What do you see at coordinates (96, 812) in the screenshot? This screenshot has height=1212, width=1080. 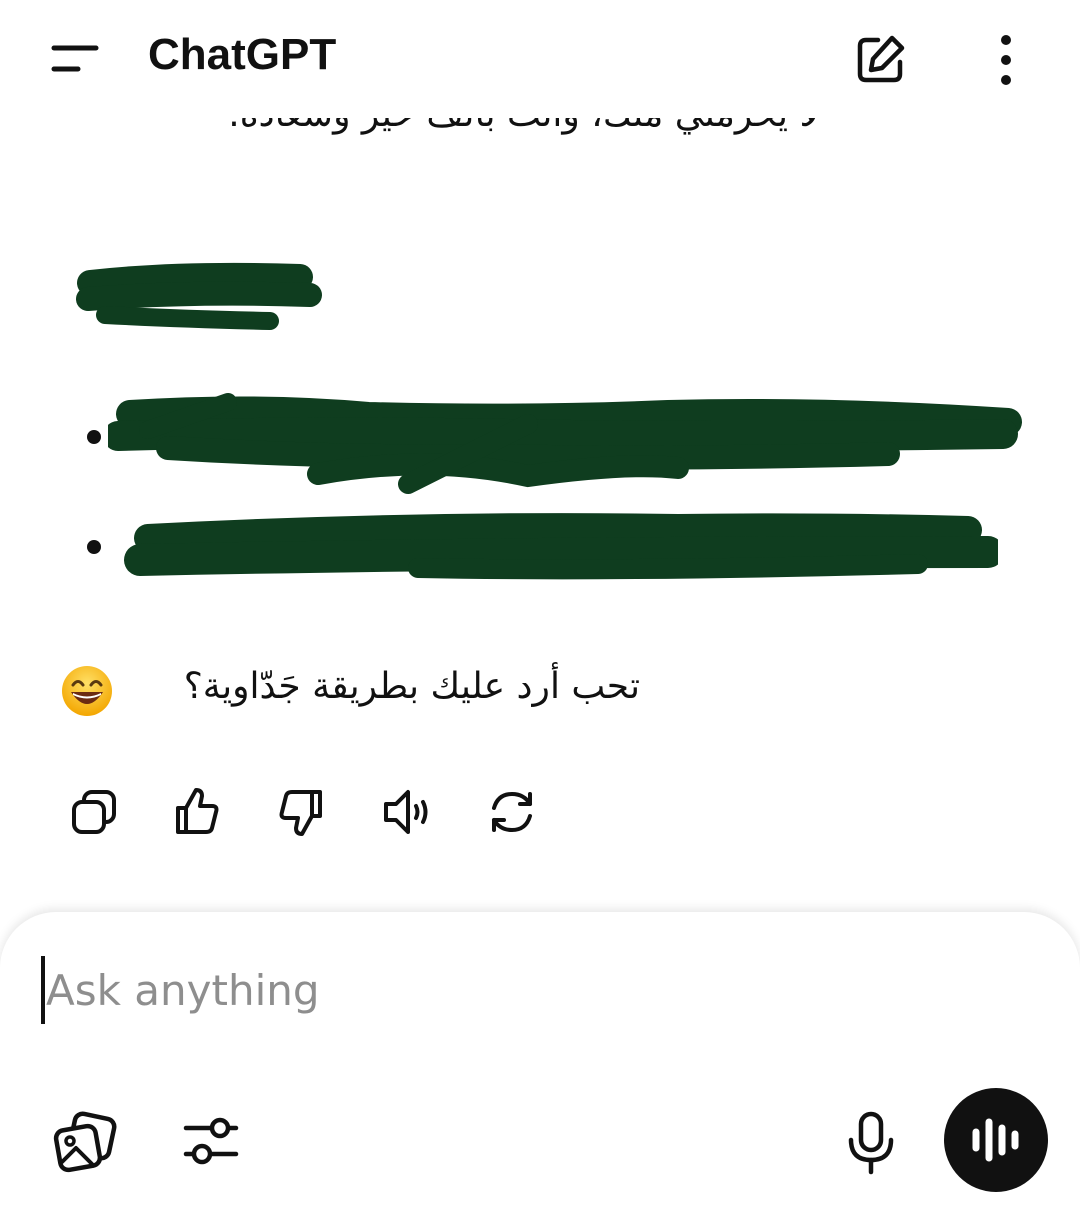 I see `copy-icon` at bounding box center [96, 812].